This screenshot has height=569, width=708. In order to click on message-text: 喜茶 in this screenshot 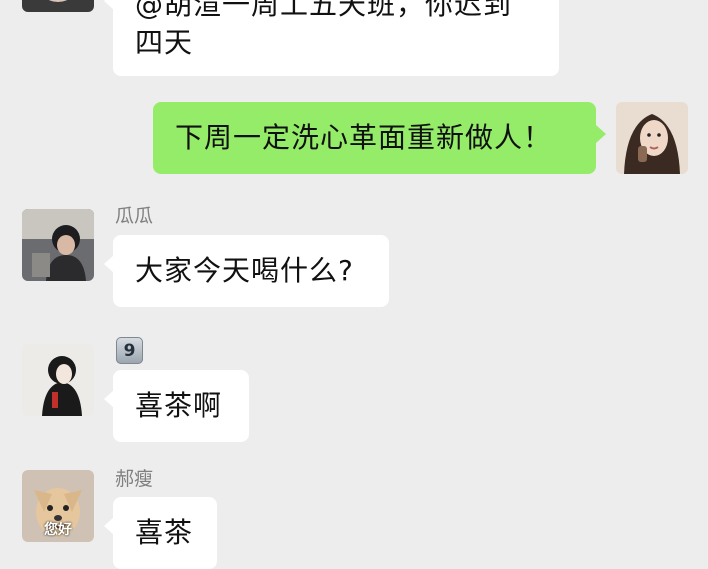, I will do `click(164, 532)`.